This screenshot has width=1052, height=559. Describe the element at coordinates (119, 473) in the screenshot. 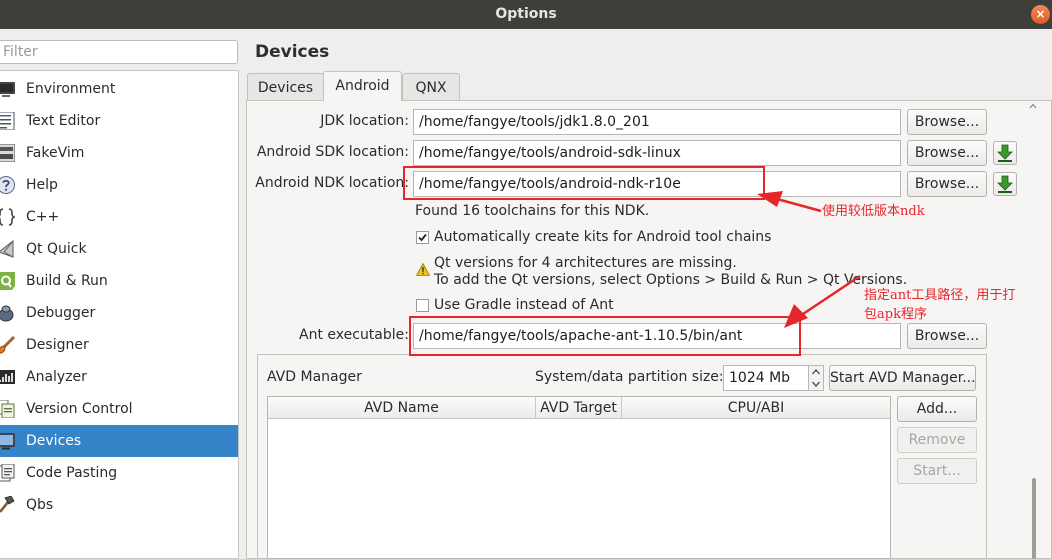

I see `sidebar-item-code-pasting: Code Pasting` at that location.